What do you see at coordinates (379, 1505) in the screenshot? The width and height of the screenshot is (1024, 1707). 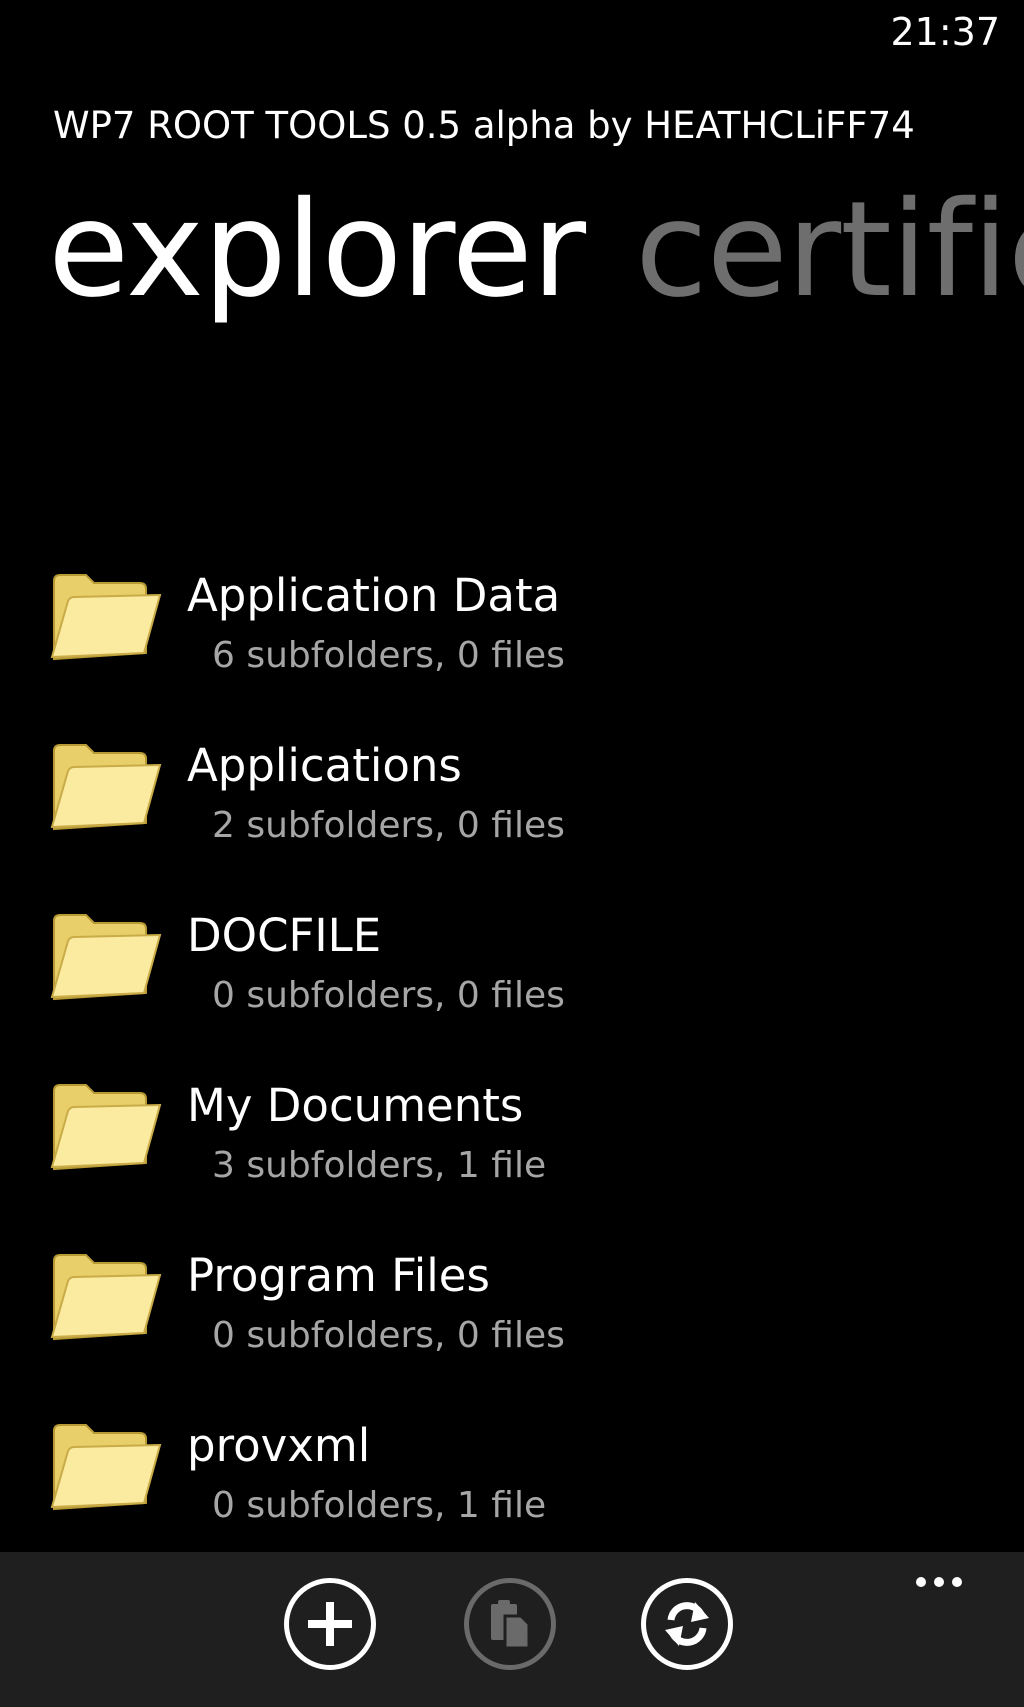 I see `file-meta: 0 subfolders, 1 file` at bounding box center [379, 1505].